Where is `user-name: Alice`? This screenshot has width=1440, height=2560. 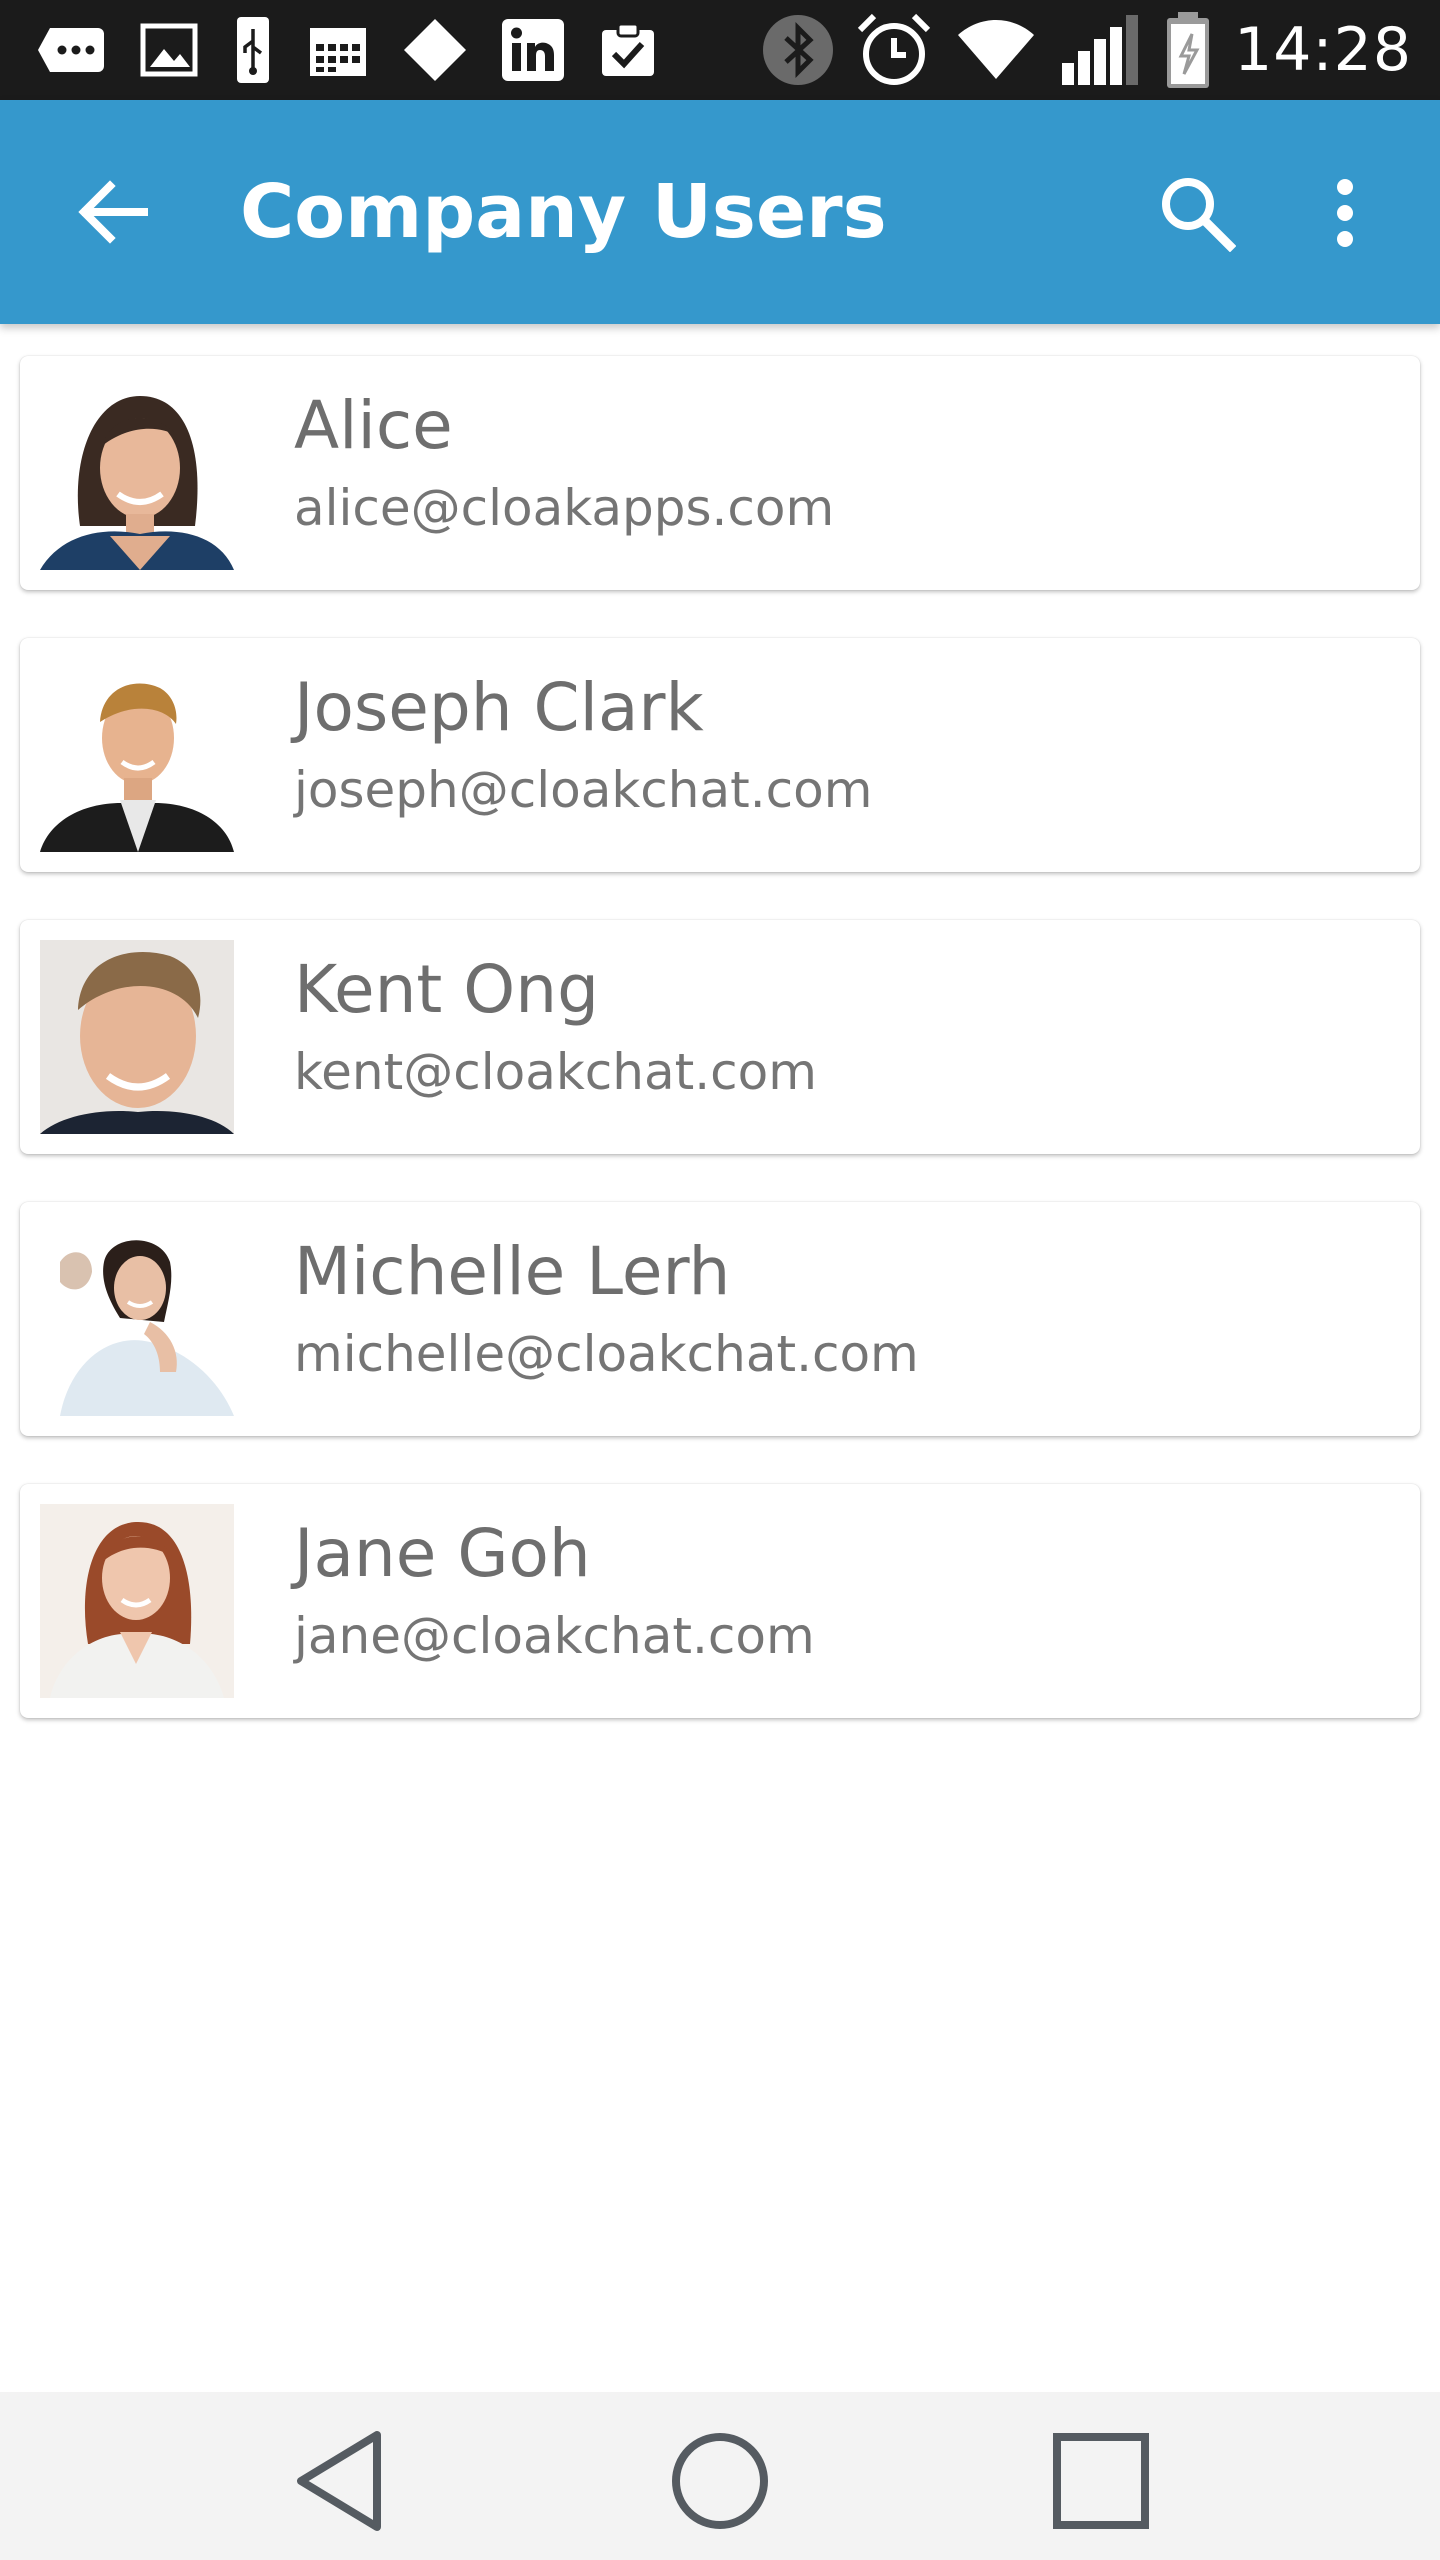 user-name: Alice is located at coordinates (373, 425).